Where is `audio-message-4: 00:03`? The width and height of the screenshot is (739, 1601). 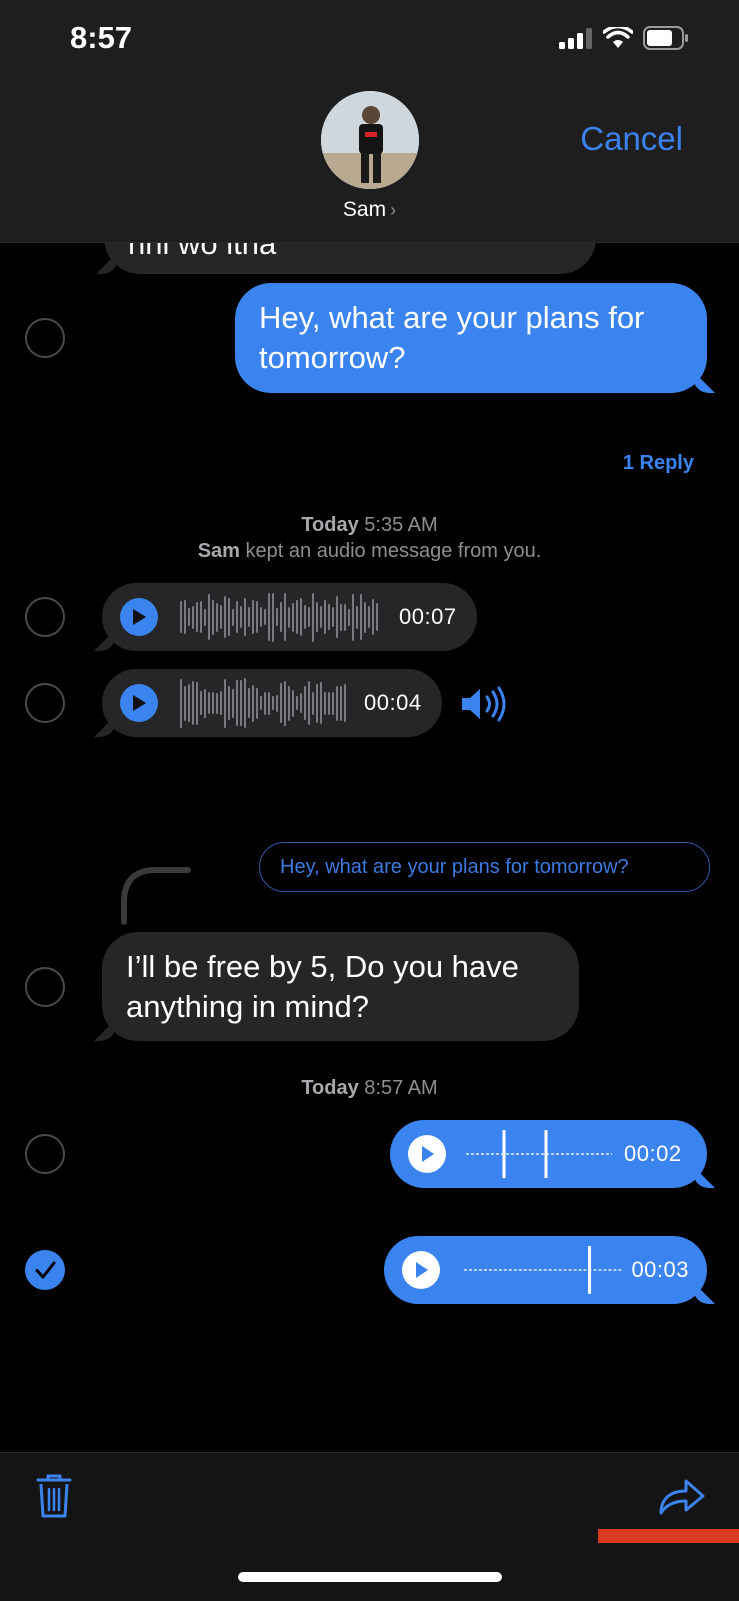
audio-message-4: 00:03 is located at coordinates (545, 1270).